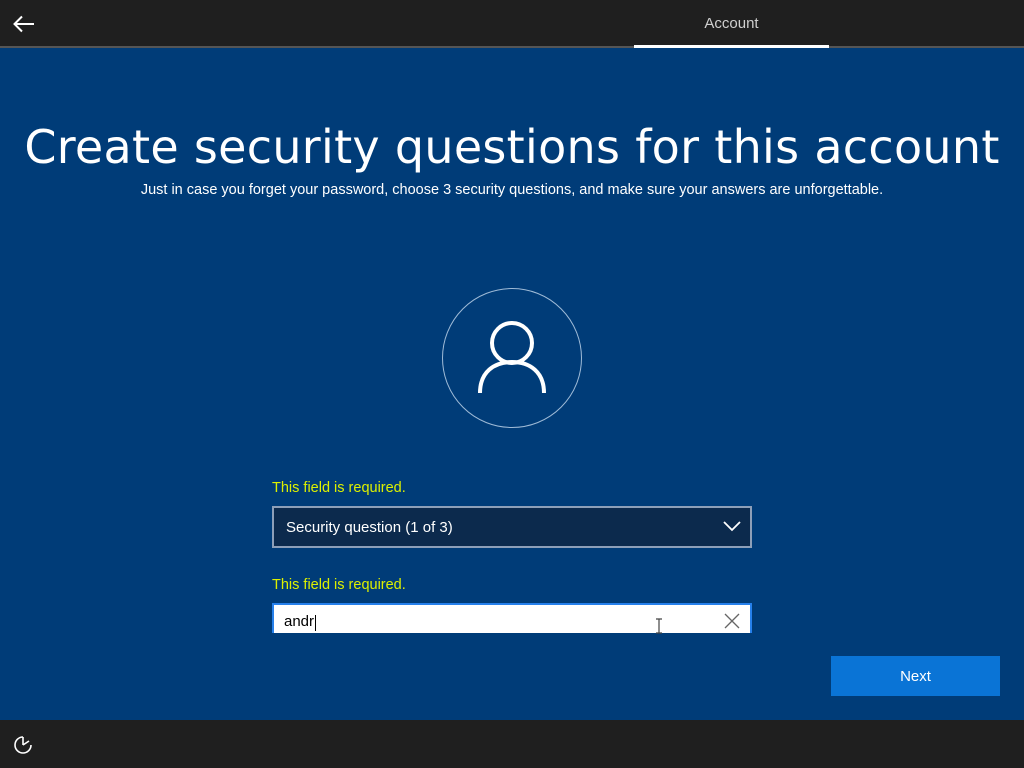  Describe the element at coordinates (369, 527) in the screenshot. I see `security-question-value: Security question (1 of 3)` at that location.